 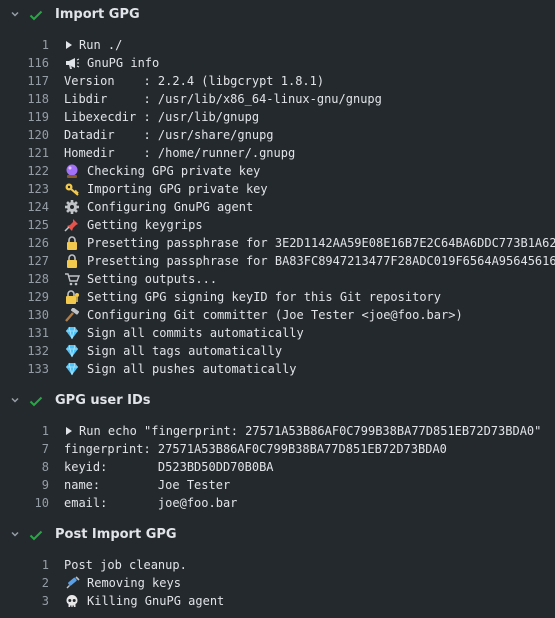 What do you see at coordinates (32, 81) in the screenshot?
I see `line-number: 117` at bounding box center [32, 81].